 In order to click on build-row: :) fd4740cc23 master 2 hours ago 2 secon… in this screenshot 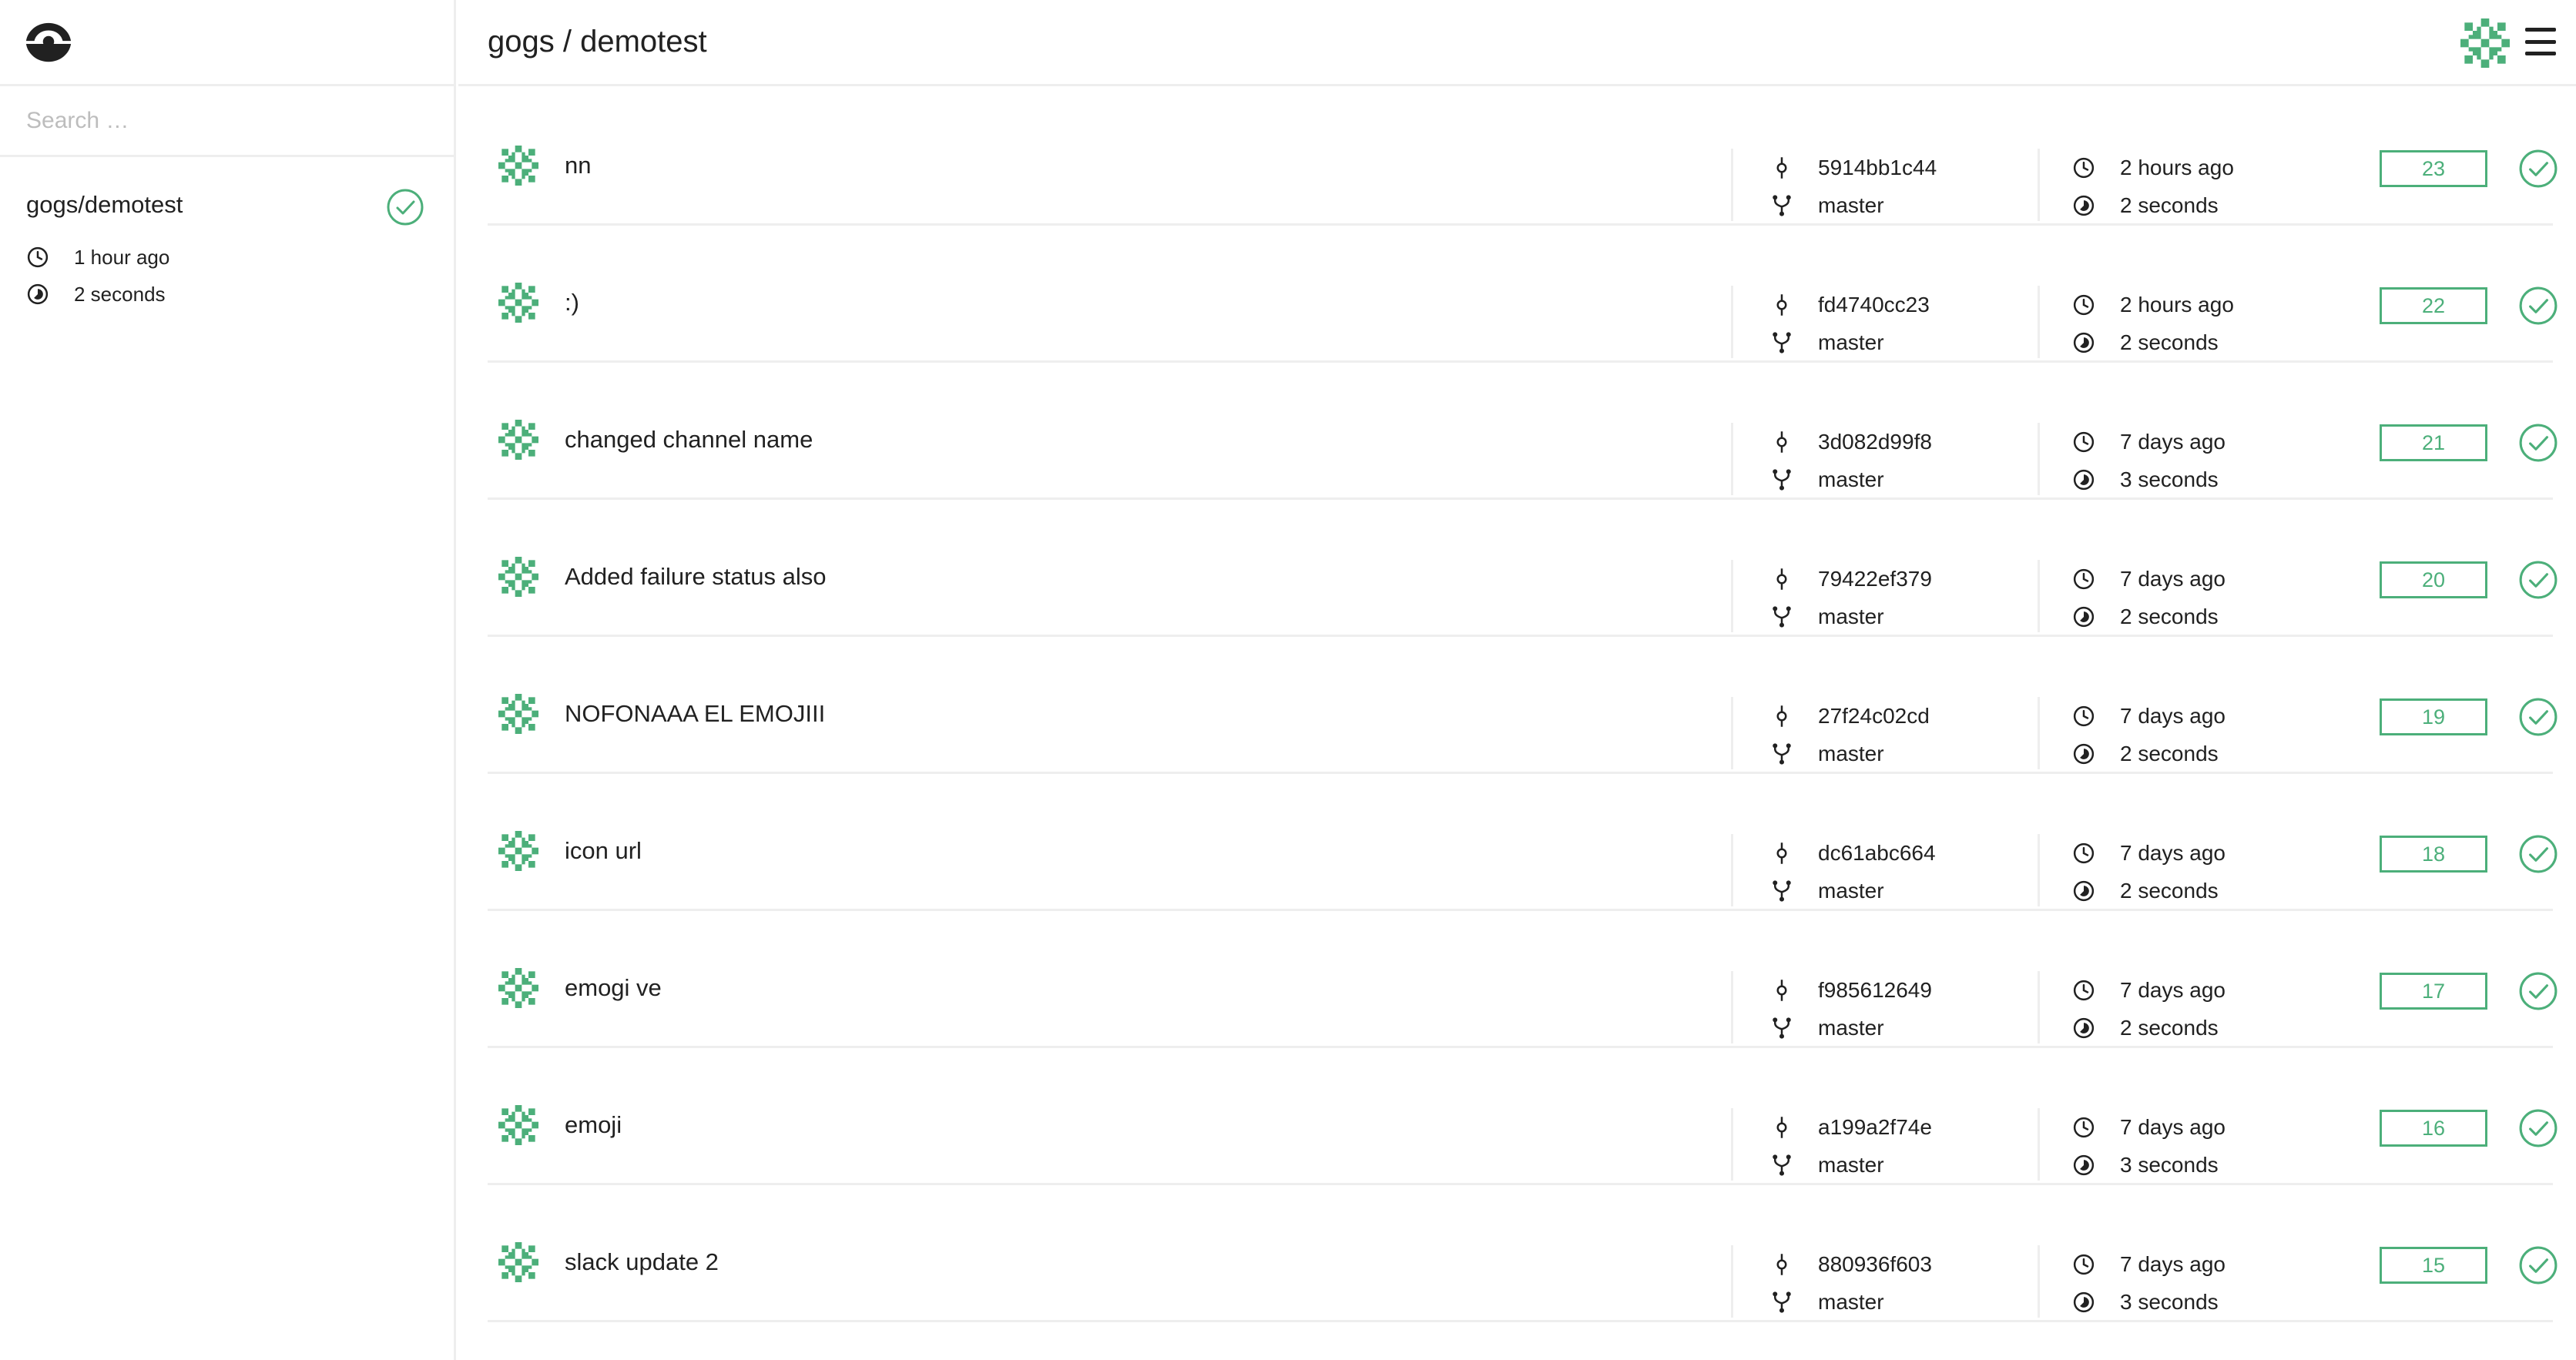, I will do `click(1523, 294)`.